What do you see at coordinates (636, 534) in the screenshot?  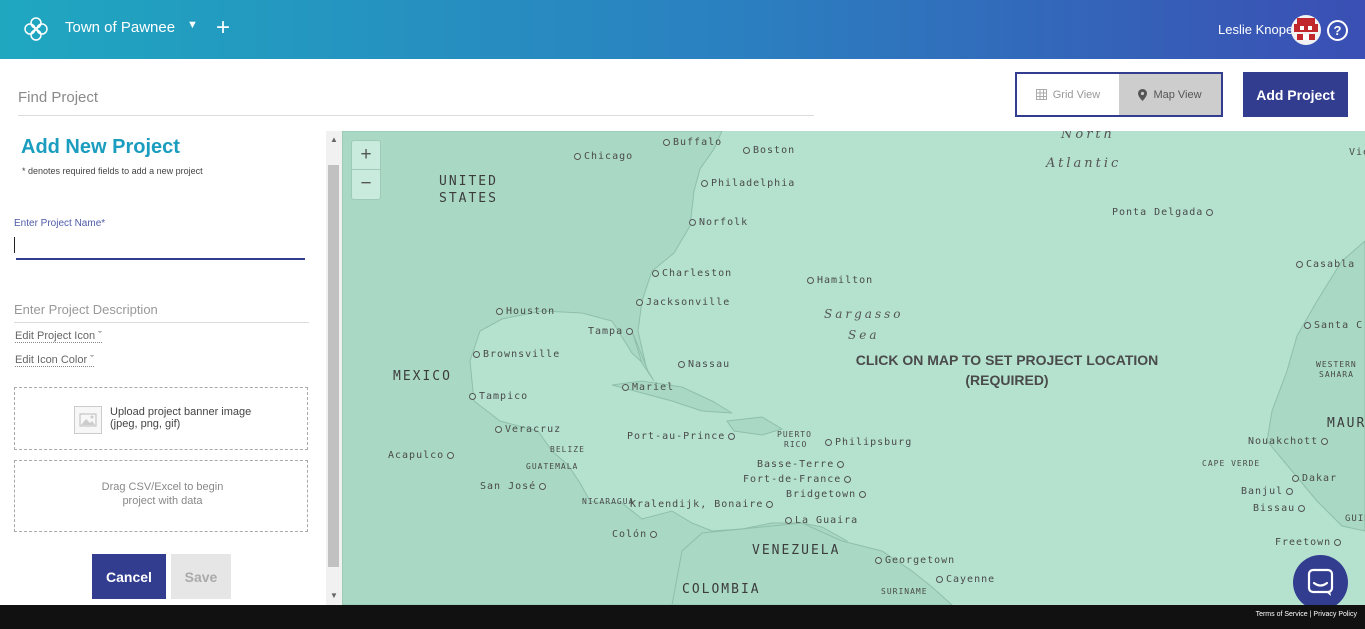 I see `city-label: Colón` at bounding box center [636, 534].